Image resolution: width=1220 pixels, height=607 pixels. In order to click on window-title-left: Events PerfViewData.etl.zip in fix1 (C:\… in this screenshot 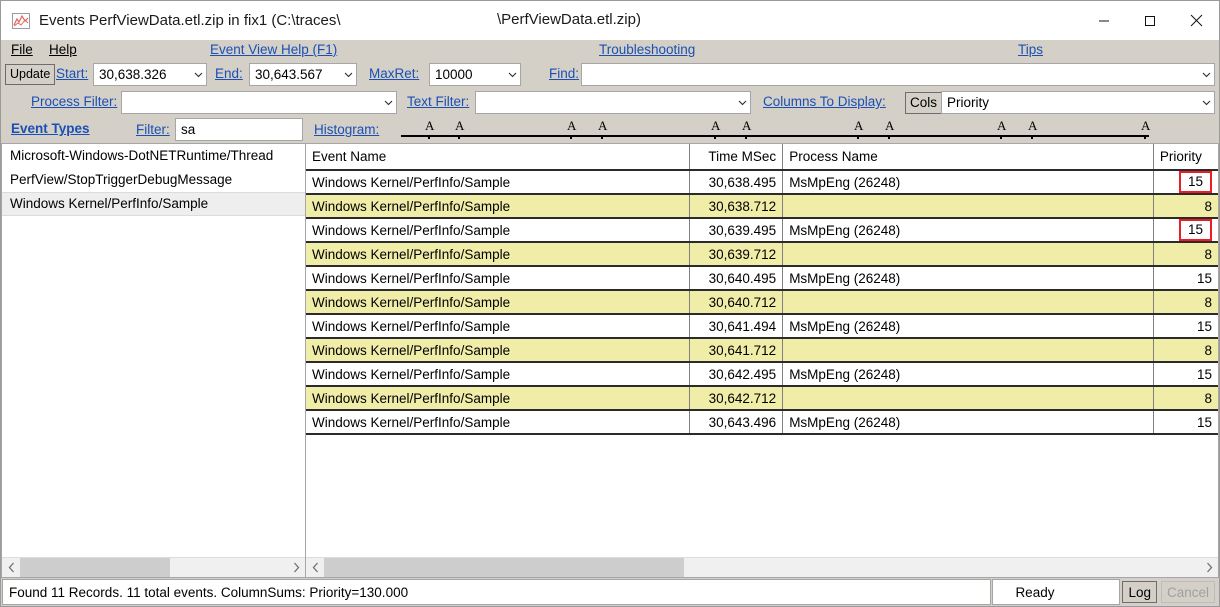, I will do `click(190, 20)`.